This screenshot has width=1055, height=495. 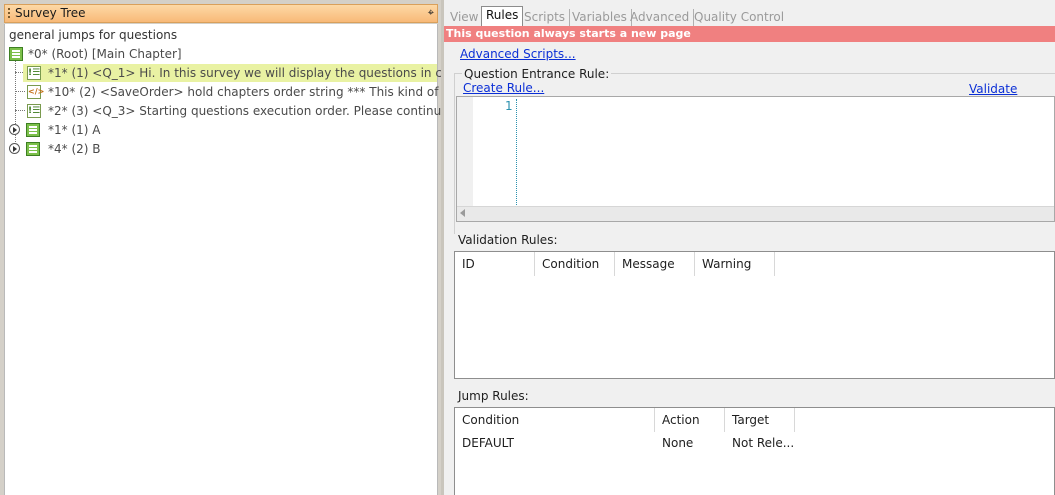 I want to click on tab-advanced: Advanced, so click(x=660, y=17).